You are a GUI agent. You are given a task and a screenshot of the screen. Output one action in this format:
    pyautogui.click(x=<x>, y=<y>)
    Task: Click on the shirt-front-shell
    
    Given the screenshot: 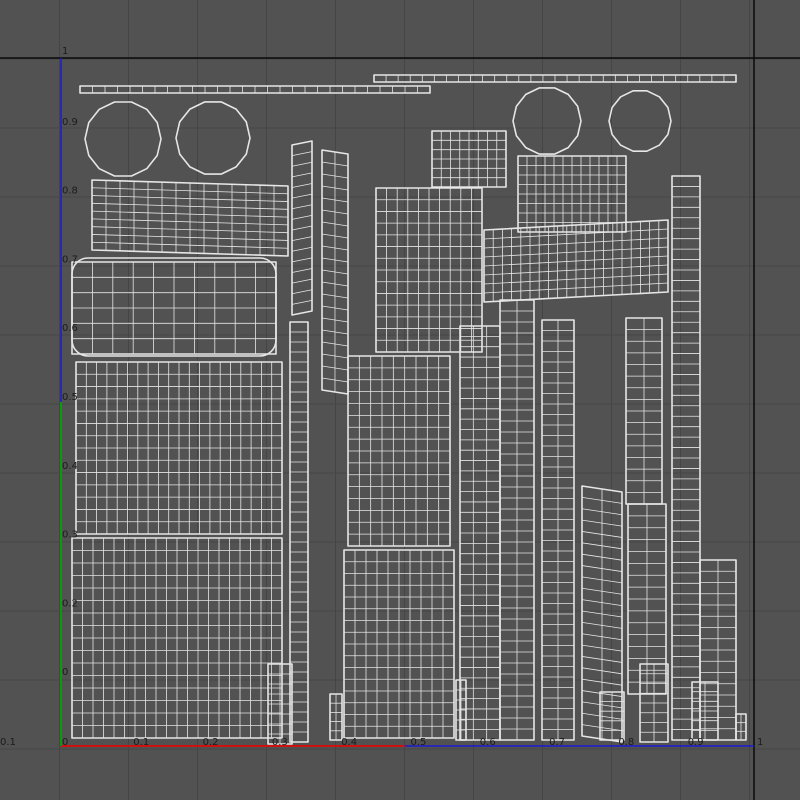 What is the action you would take?
    pyautogui.click(x=399, y=451)
    